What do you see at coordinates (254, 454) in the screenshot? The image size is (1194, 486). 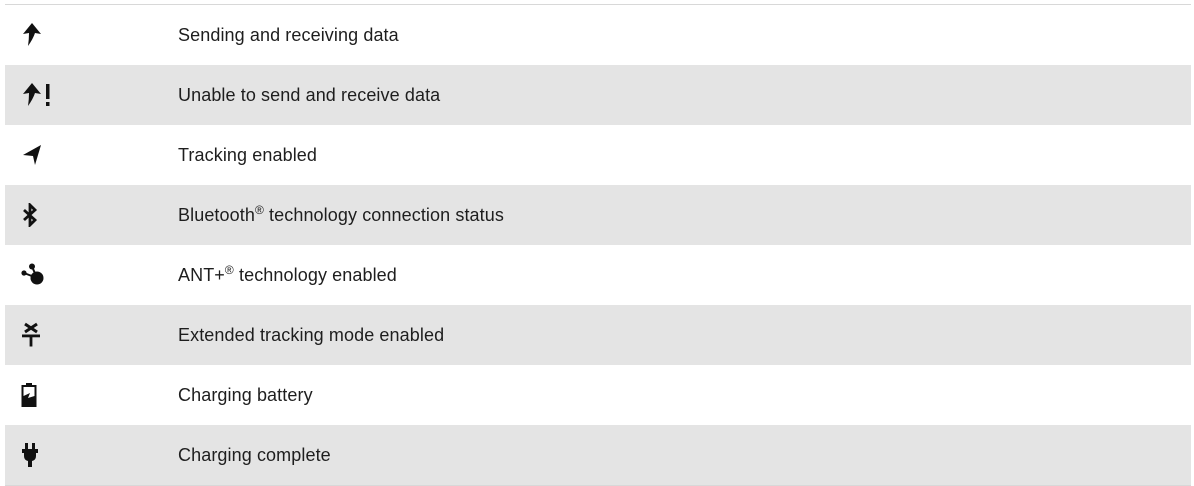 I see `row-description: Charging complete` at bounding box center [254, 454].